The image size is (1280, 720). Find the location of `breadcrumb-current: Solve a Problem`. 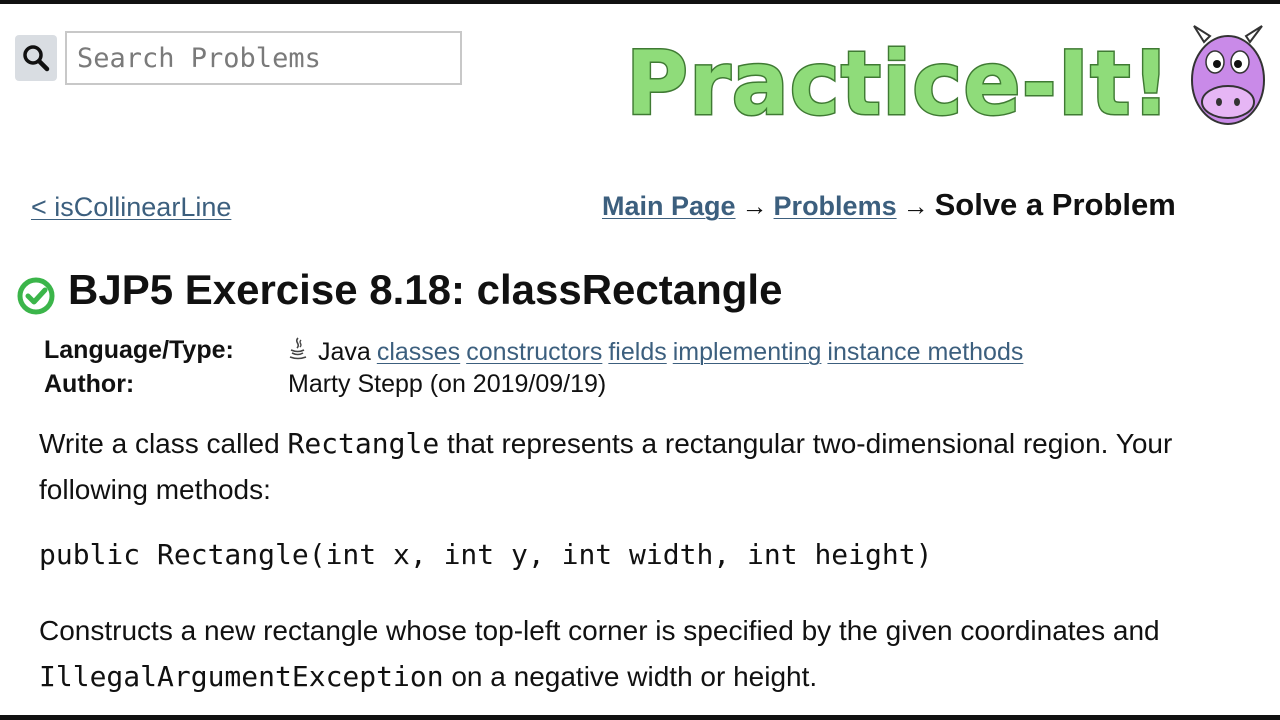

breadcrumb-current: Solve a Problem is located at coordinates (1055, 204).